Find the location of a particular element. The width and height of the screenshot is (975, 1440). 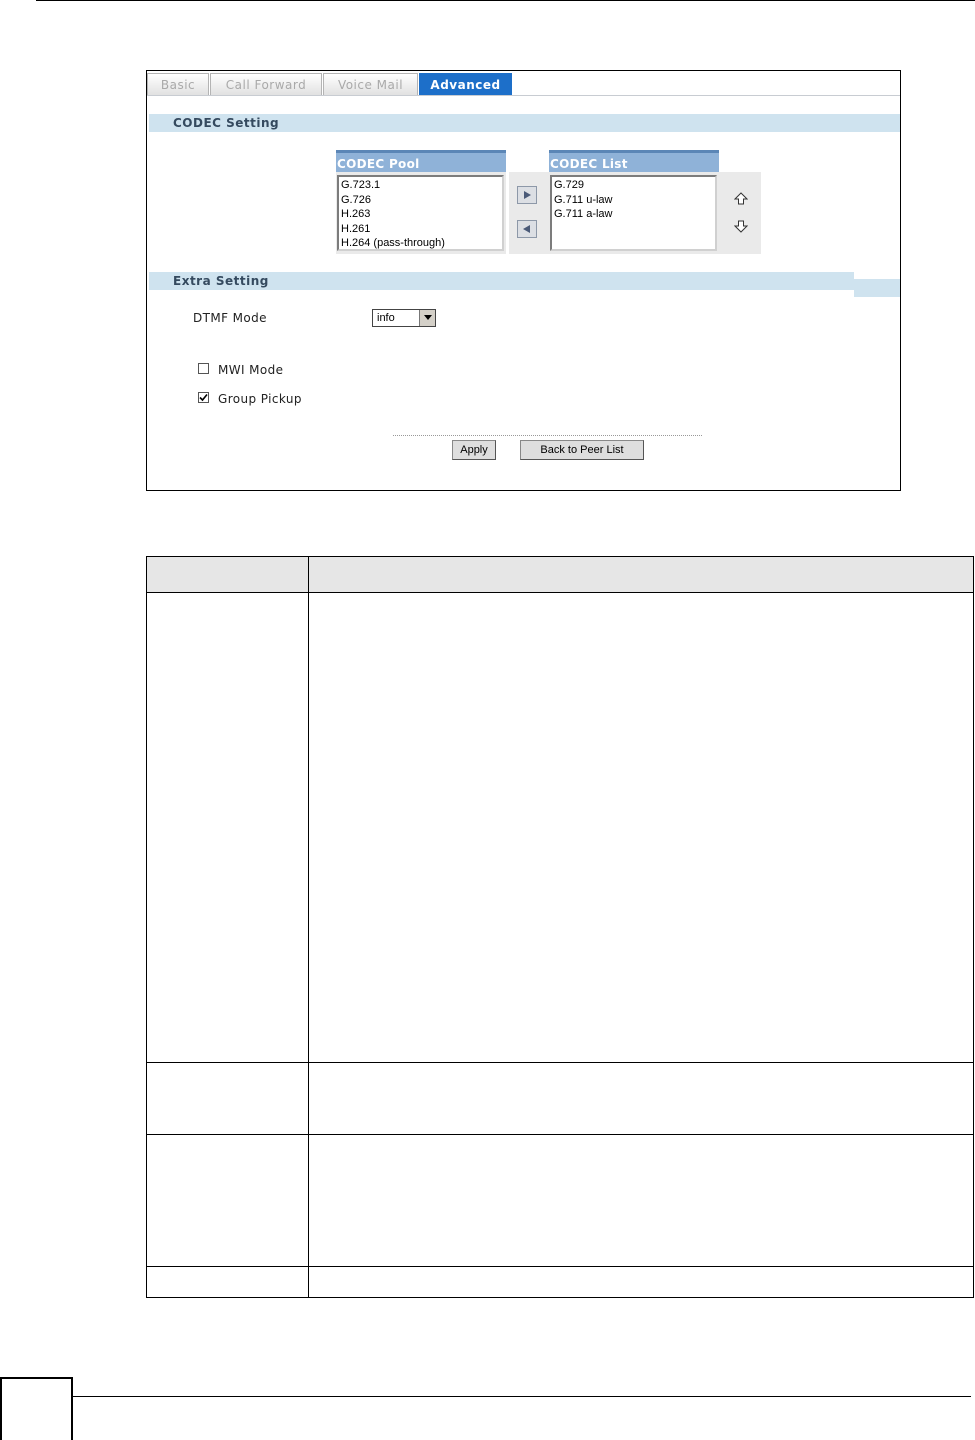

codec-list-title: CODEC List is located at coordinates (634, 161).